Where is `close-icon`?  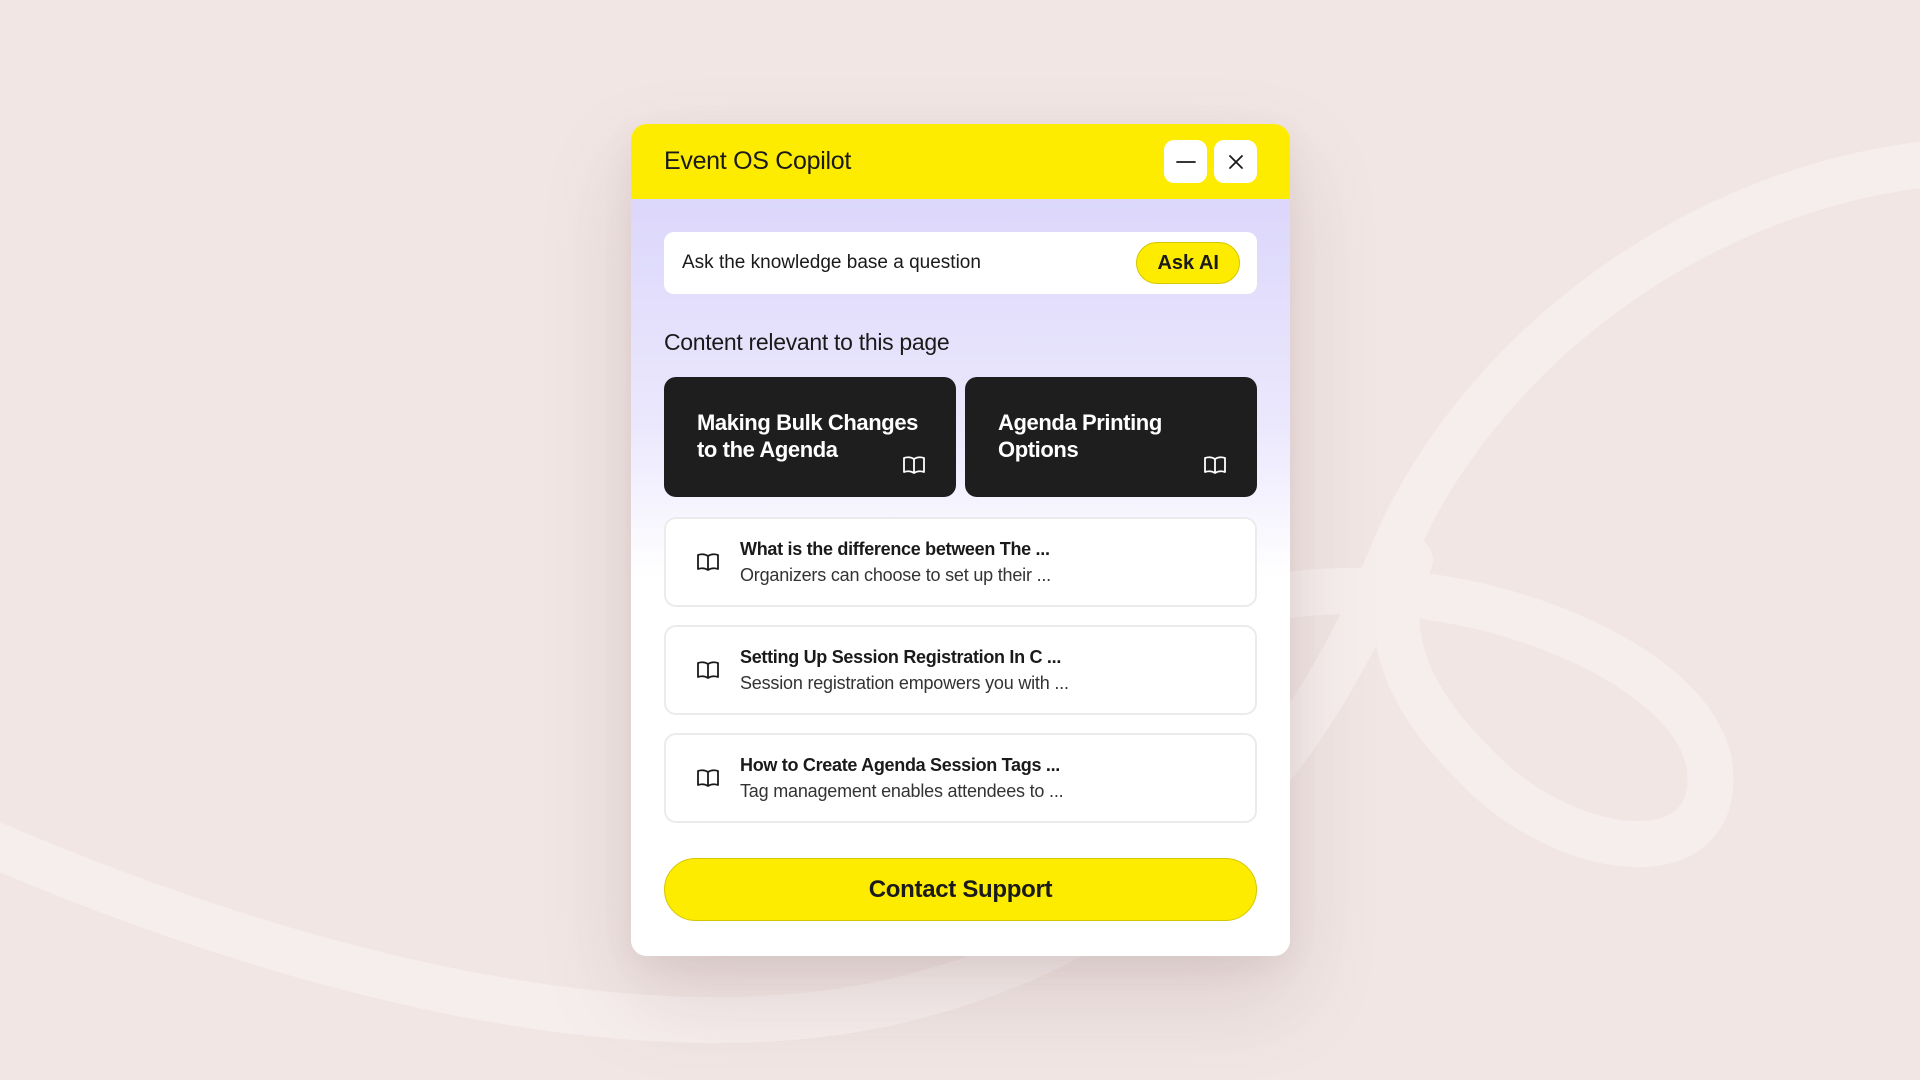 close-icon is located at coordinates (1235, 161).